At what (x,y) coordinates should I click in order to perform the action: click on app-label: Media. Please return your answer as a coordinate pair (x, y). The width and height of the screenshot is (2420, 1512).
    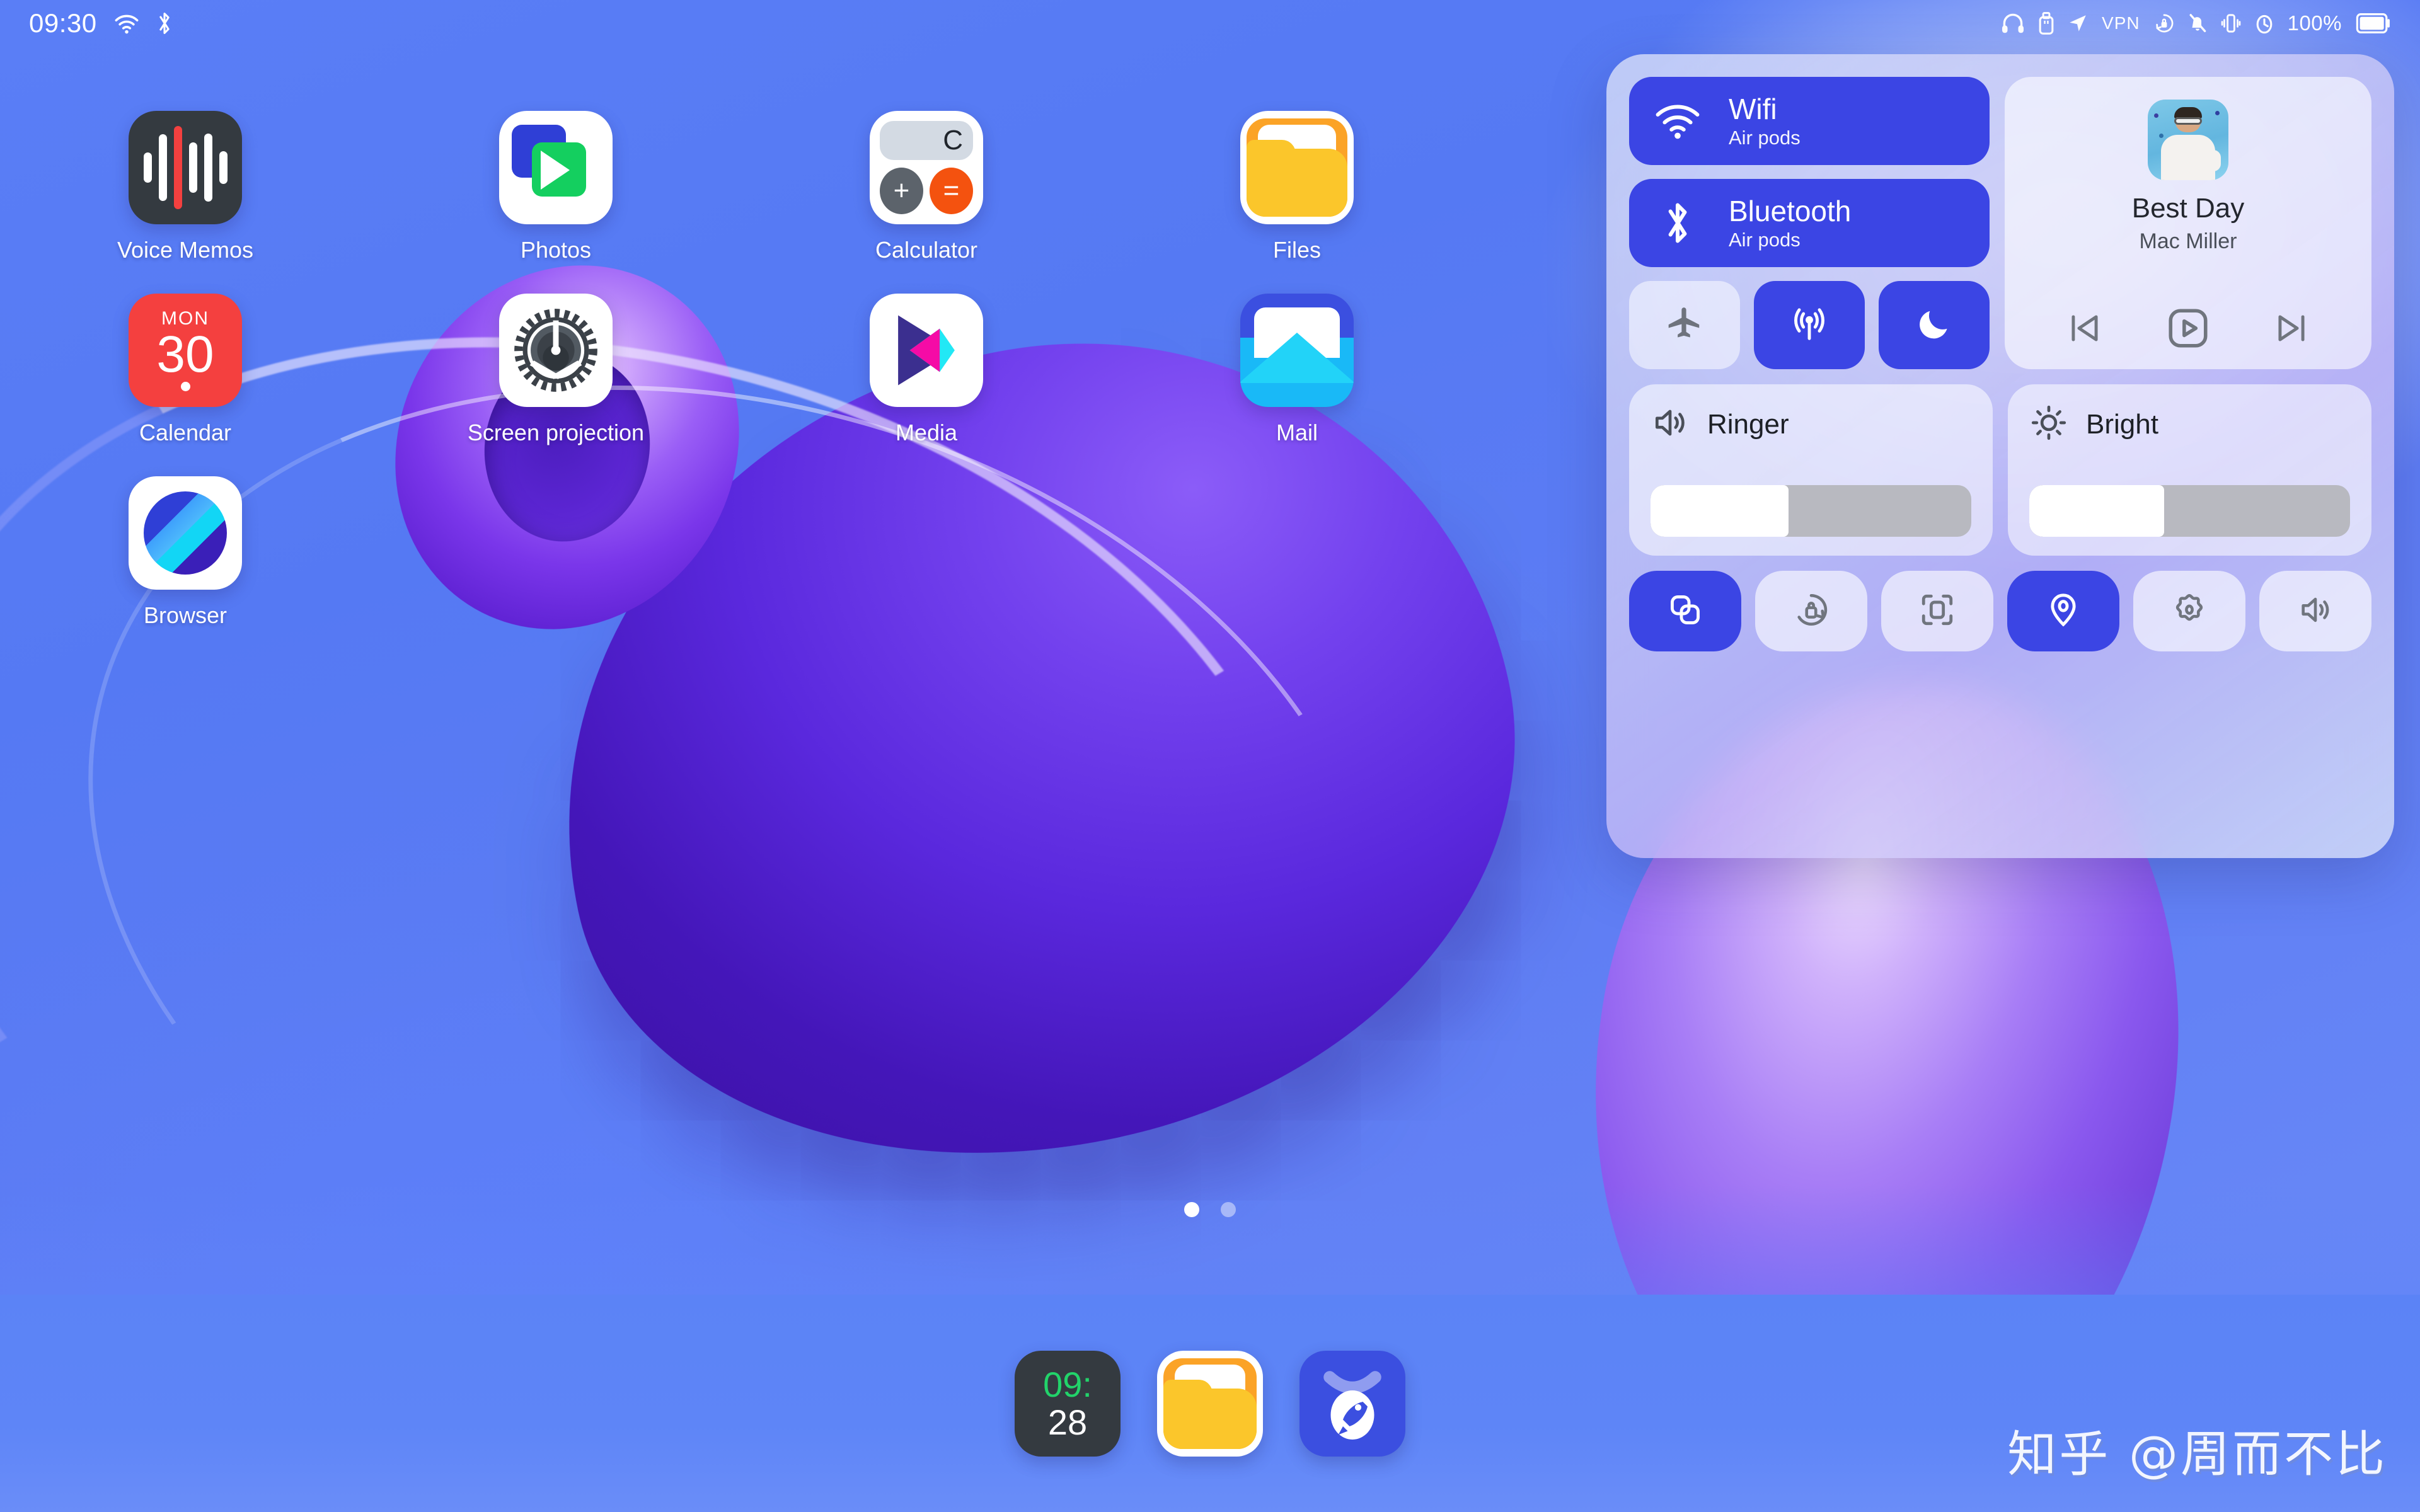
    Looking at the image, I should click on (927, 432).